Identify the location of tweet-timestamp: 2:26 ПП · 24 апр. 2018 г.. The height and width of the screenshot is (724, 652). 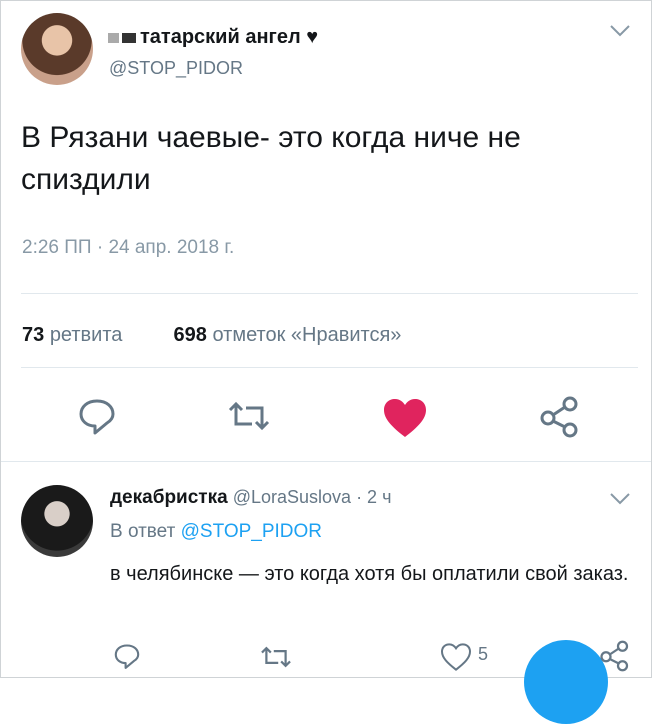
(128, 248).